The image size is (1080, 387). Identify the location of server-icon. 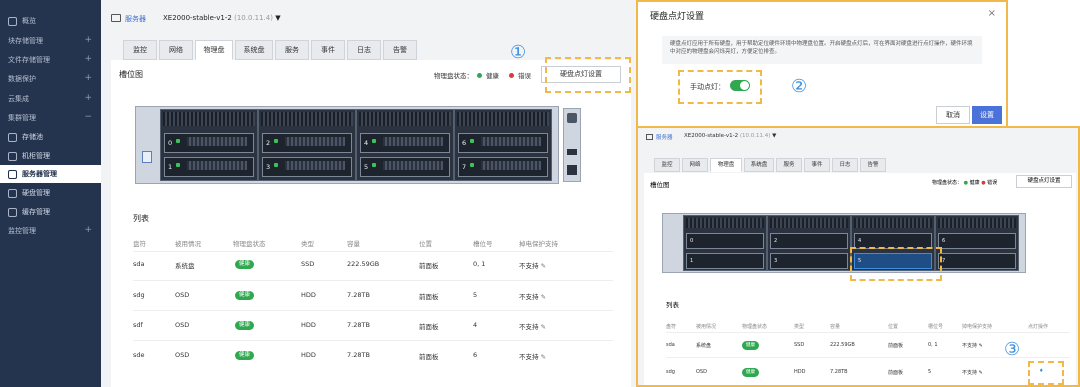
(649, 137).